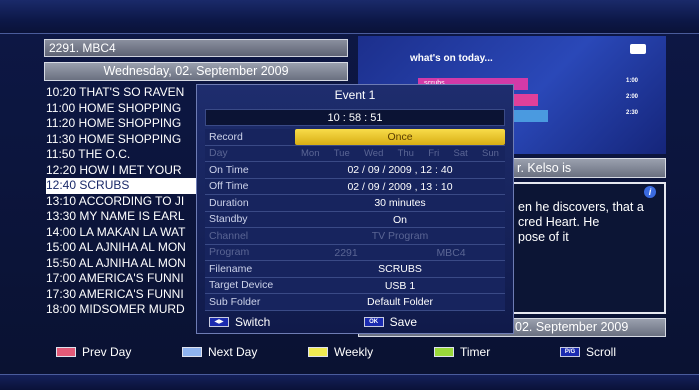 This screenshot has height=390, width=699. I want to click on row-label: Off Time, so click(229, 186).